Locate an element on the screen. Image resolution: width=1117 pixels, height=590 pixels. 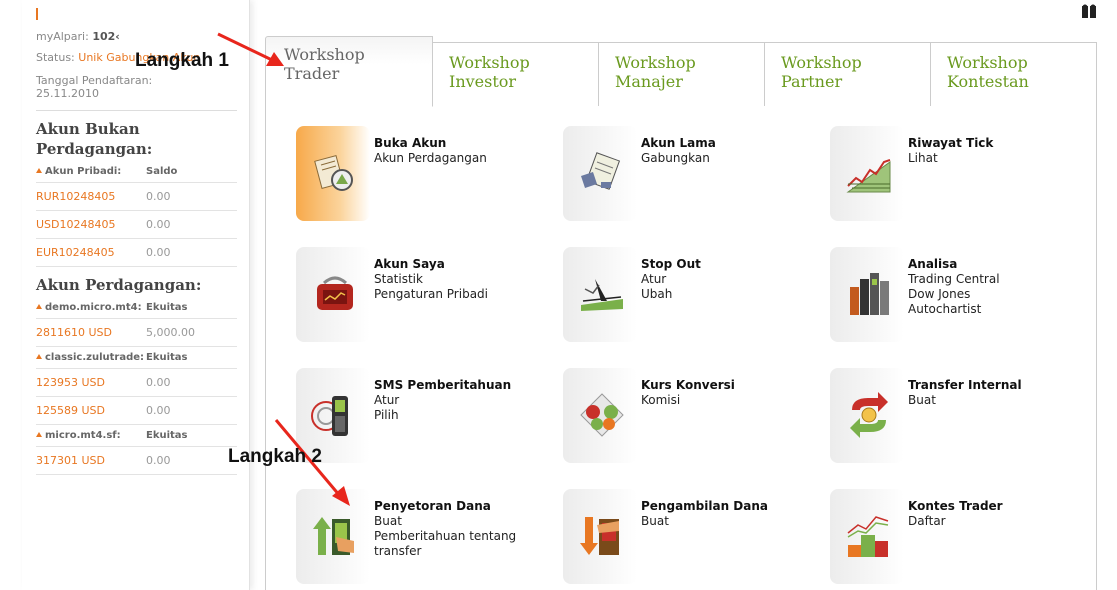
annotation-arrows is located at coordinates (283, 269).